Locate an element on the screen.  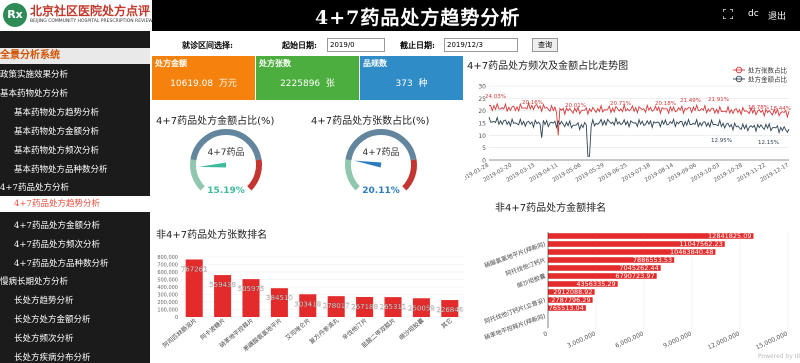
bar-value-label: 6790723.97 is located at coordinates (634, 276).